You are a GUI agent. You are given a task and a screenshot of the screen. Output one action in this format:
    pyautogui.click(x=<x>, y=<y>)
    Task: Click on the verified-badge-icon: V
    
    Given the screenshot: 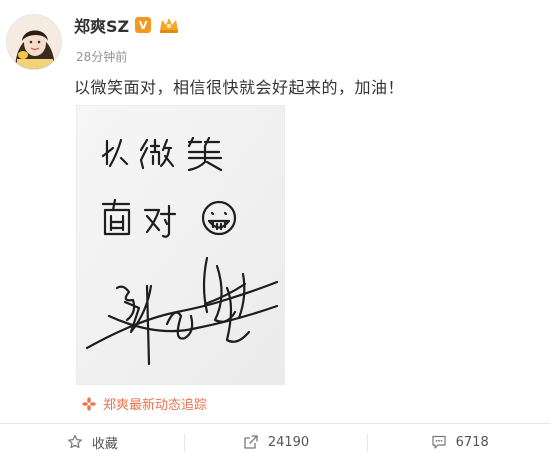 What is the action you would take?
    pyautogui.click(x=143, y=25)
    